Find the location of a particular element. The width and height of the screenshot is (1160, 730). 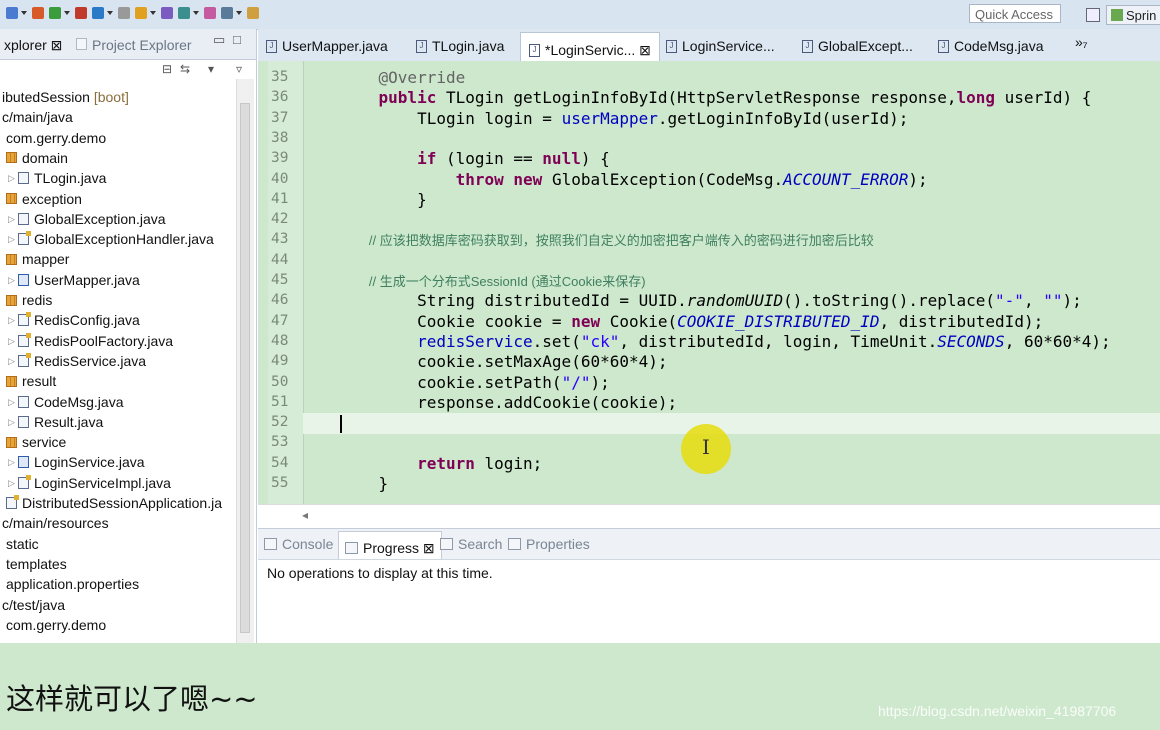

explorer-scrollbar is located at coordinates (245, 361).